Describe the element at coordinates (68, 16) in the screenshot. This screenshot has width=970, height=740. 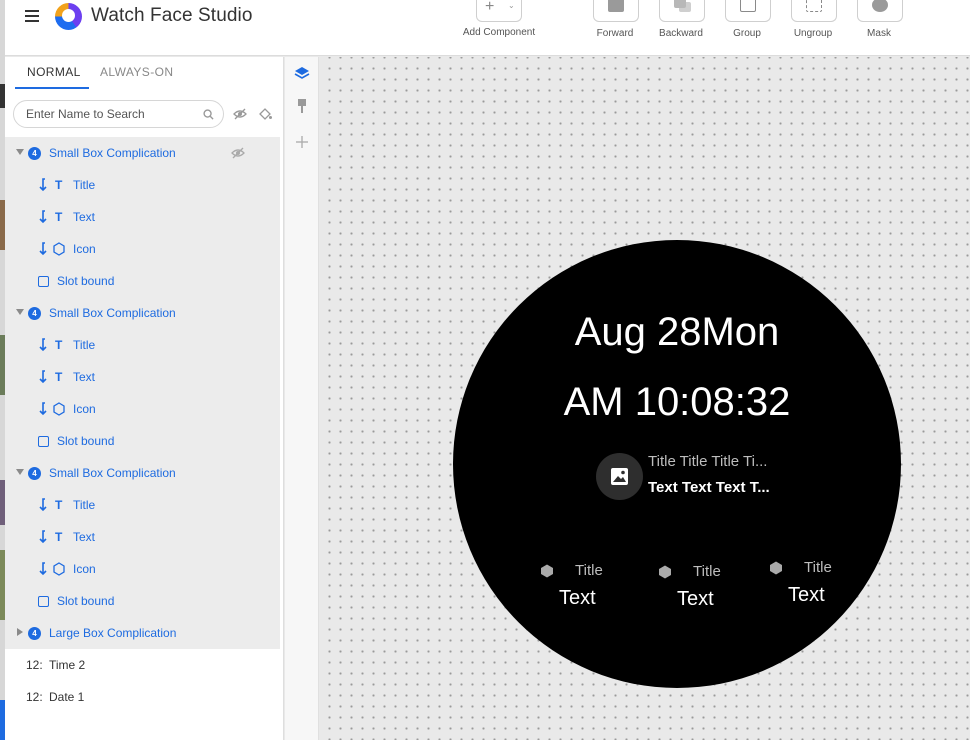
I see `app-logo-icon` at that location.